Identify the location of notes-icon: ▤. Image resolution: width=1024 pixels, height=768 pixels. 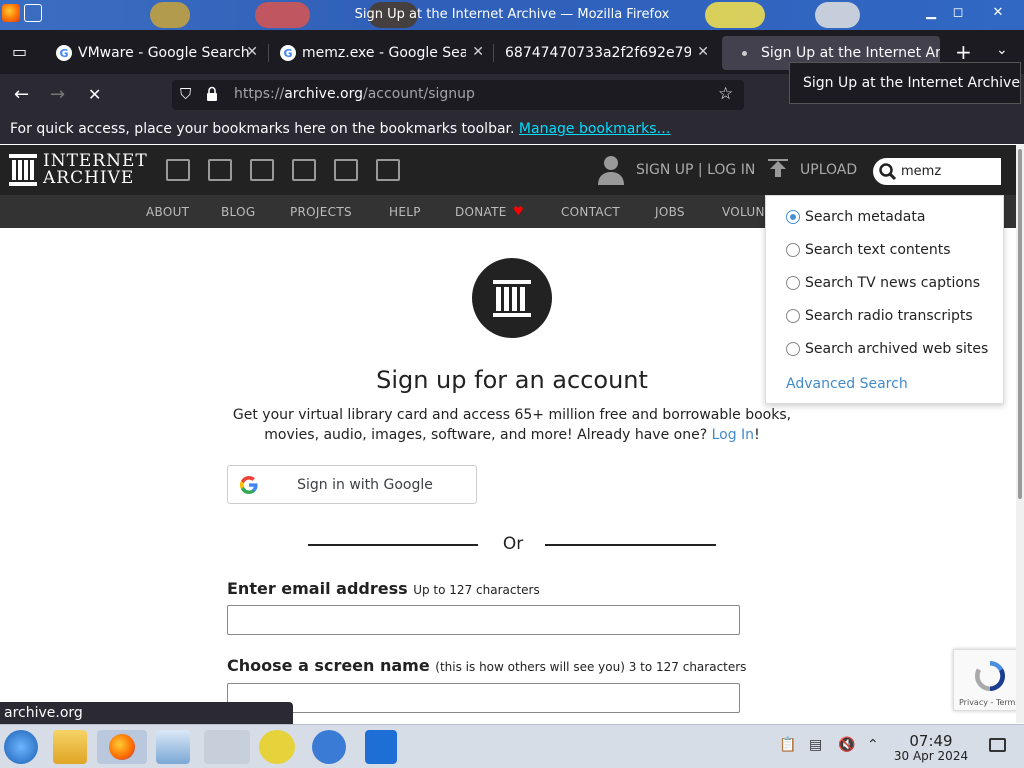
(815, 745).